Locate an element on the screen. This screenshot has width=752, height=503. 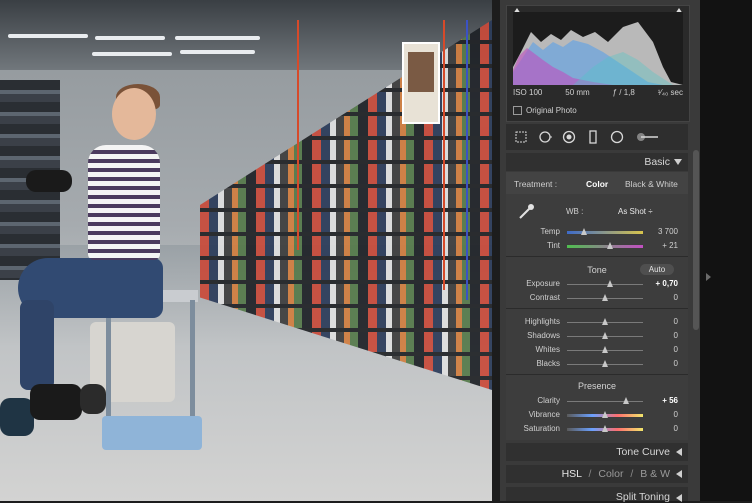
presence-subhead: Presence is located at coordinates (597, 386).